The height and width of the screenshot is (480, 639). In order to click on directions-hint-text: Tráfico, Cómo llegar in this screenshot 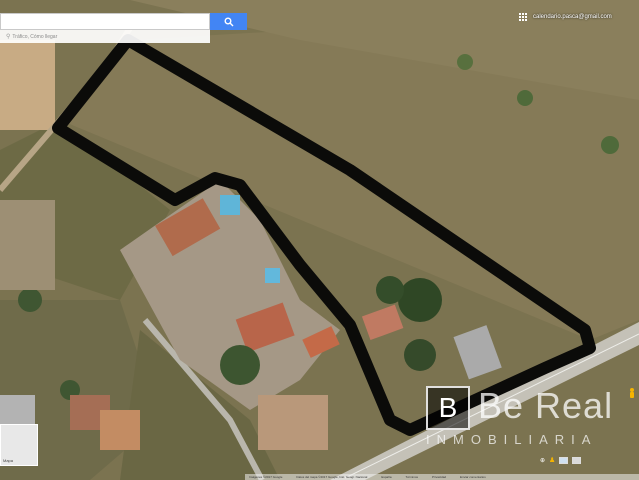, I will do `click(35, 36)`.